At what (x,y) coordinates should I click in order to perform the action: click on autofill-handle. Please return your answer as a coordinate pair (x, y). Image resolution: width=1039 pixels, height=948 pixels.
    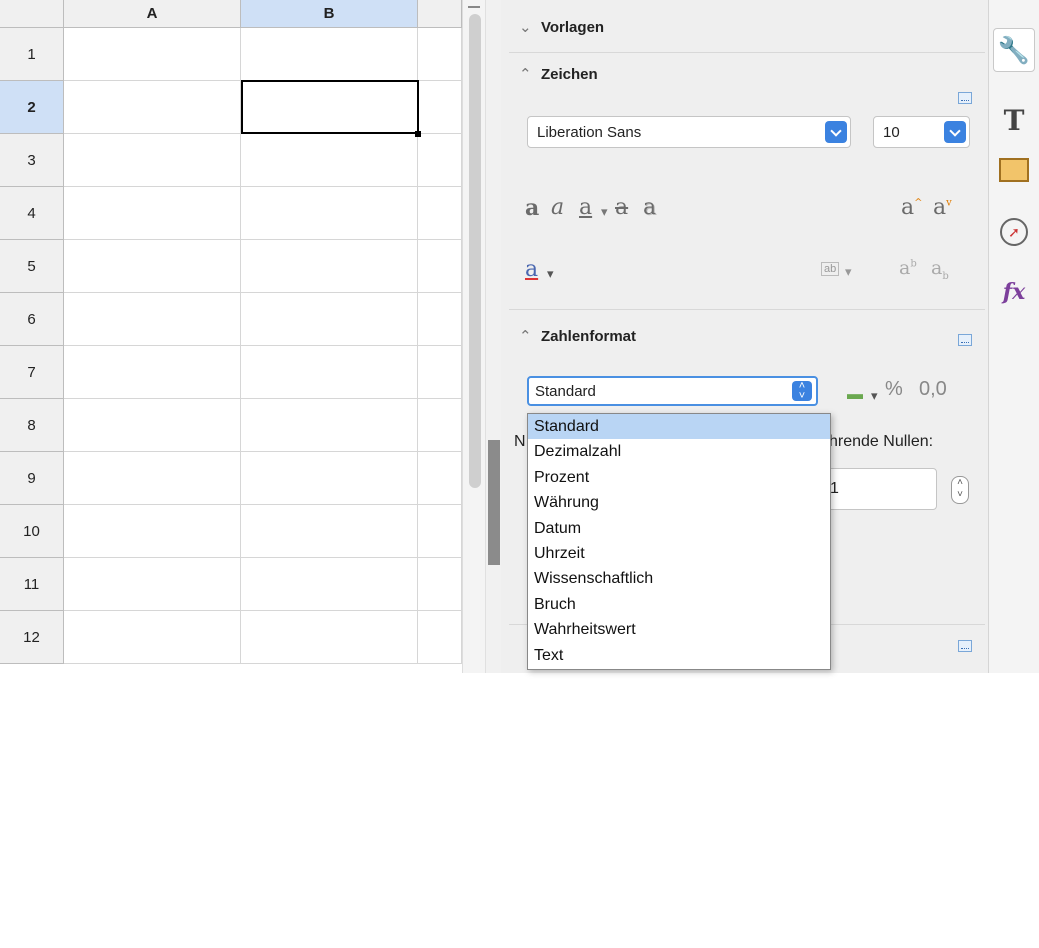
    Looking at the image, I should click on (418, 134).